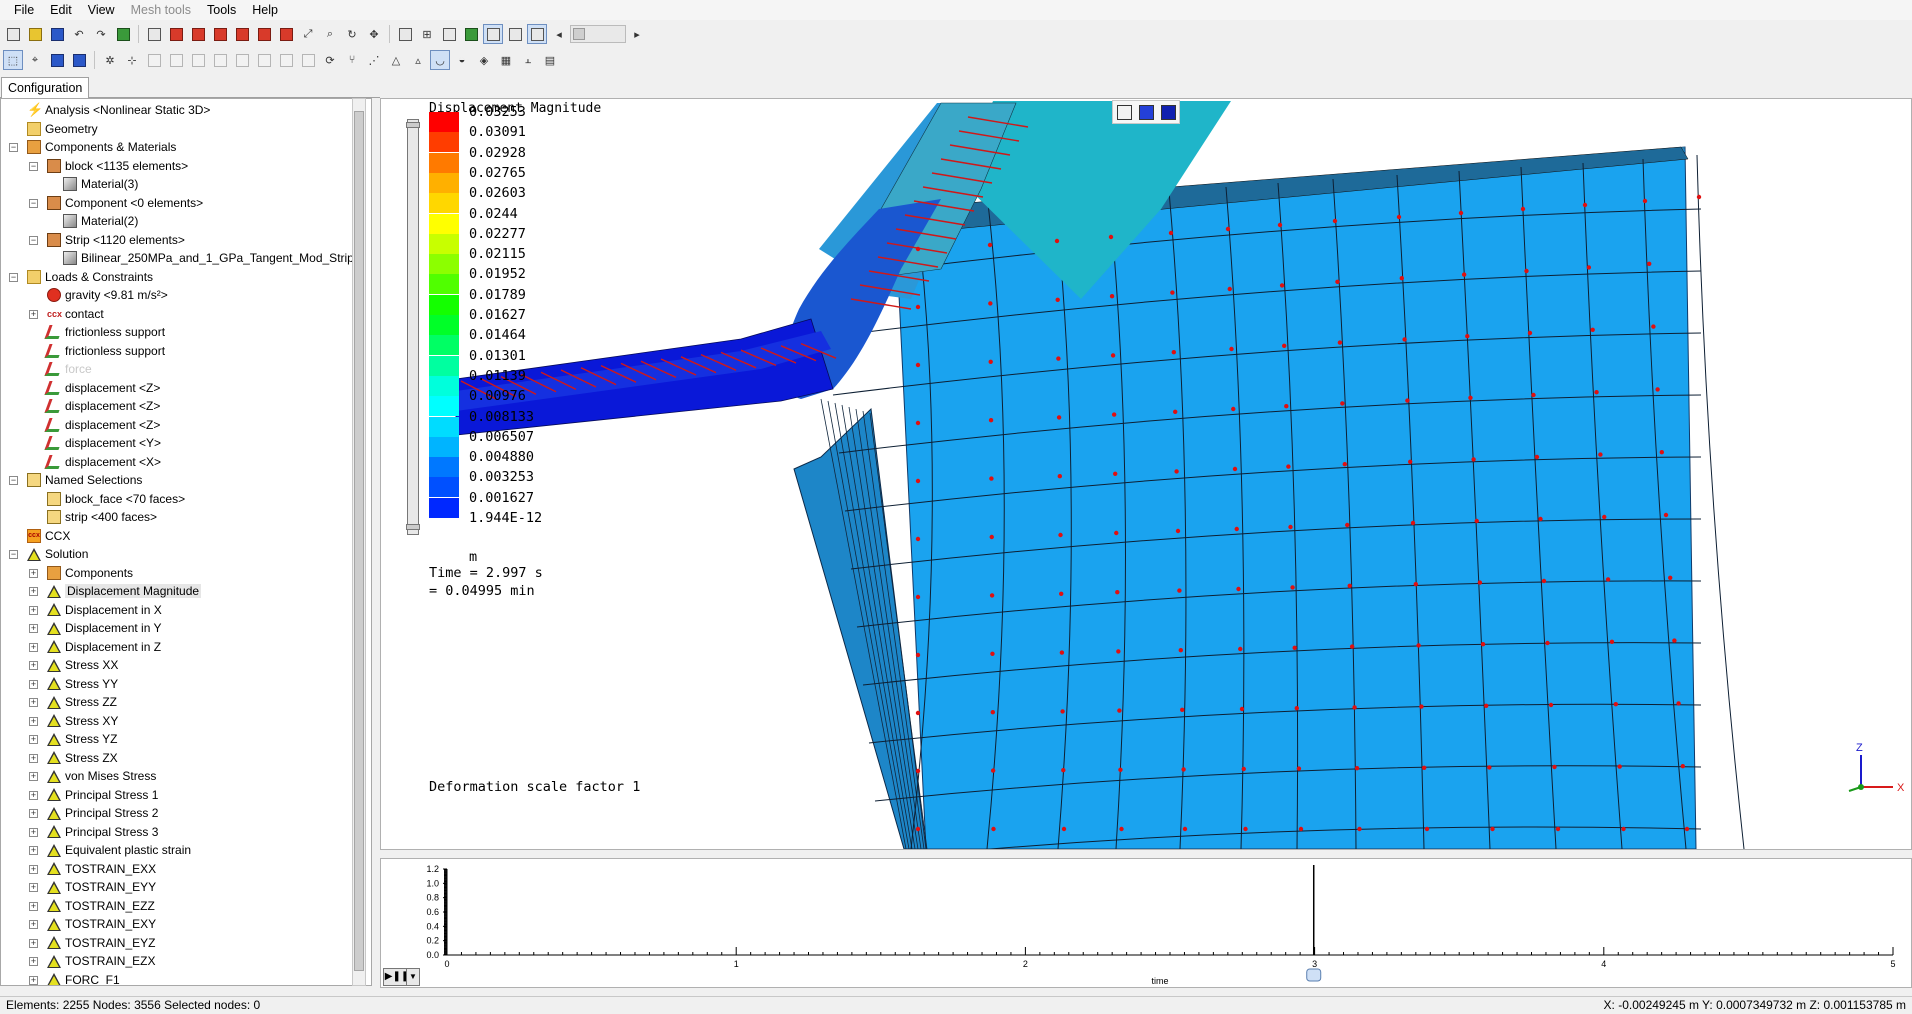 This screenshot has width=1912, height=1014. I want to click on tree-scrollbar, so click(359, 542).